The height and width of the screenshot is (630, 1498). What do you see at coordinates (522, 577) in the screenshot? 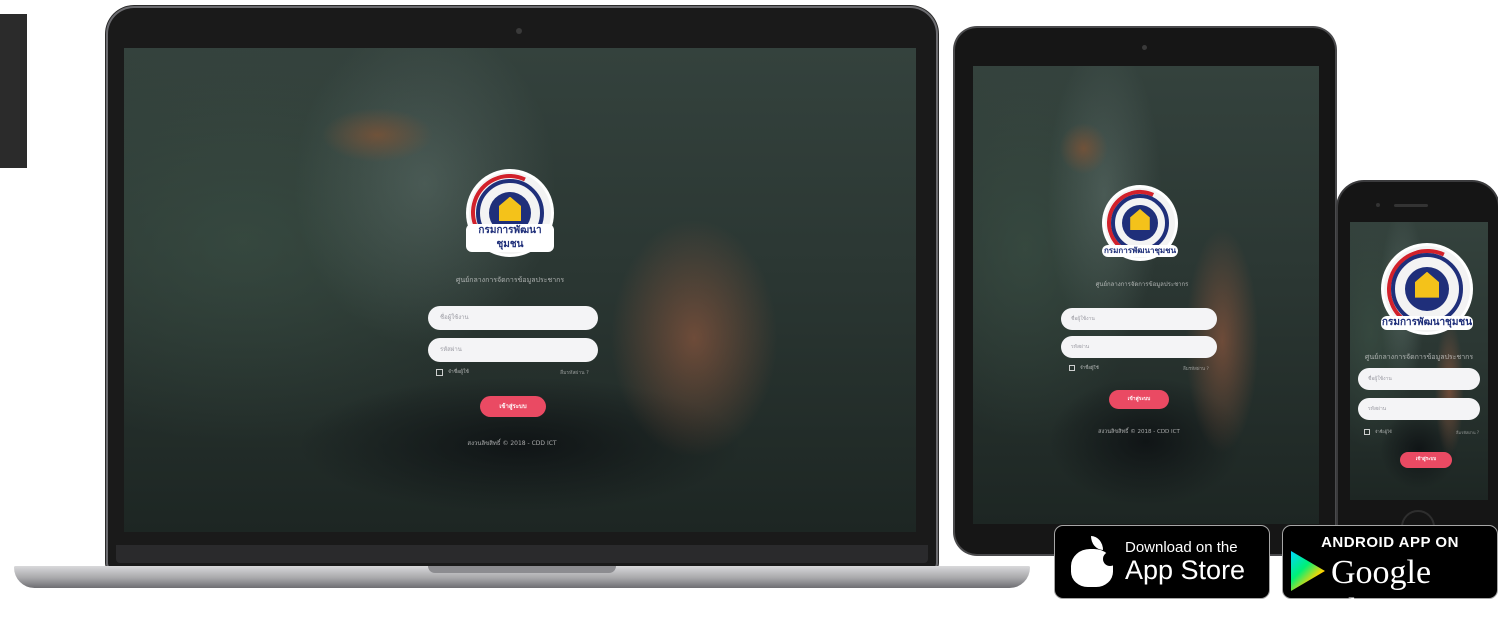
I see `laptop-base` at bounding box center [522, 577].